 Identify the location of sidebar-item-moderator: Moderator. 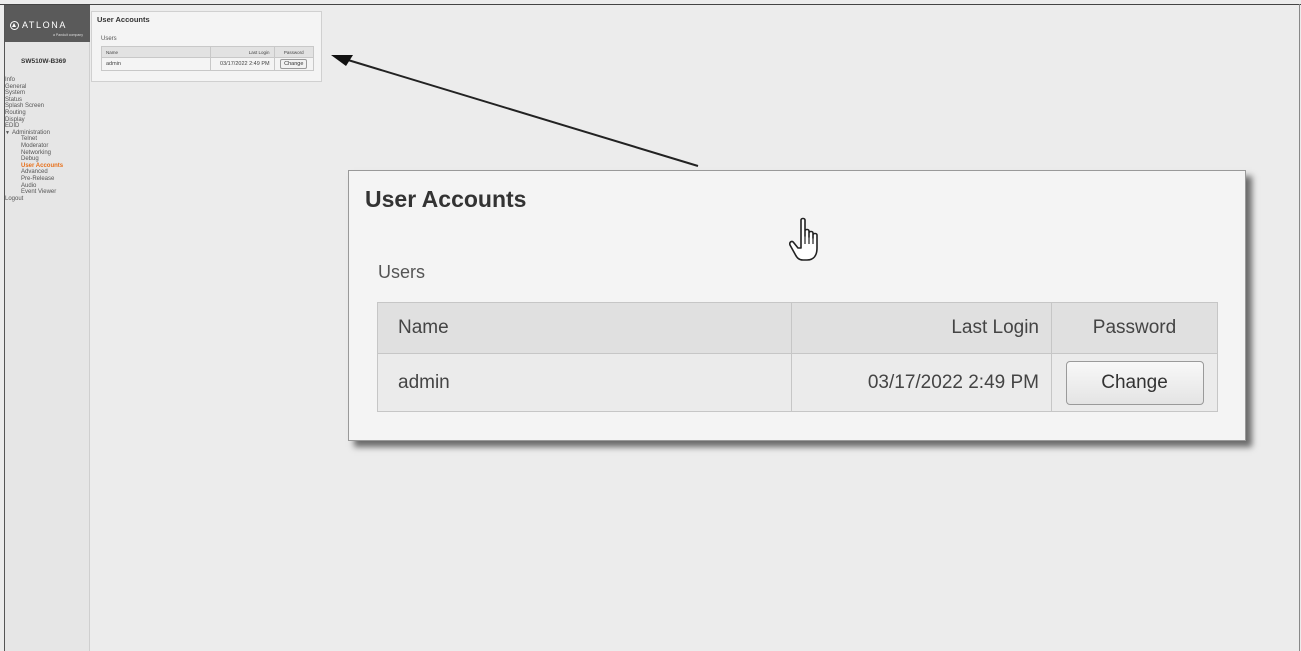
(48, 146).